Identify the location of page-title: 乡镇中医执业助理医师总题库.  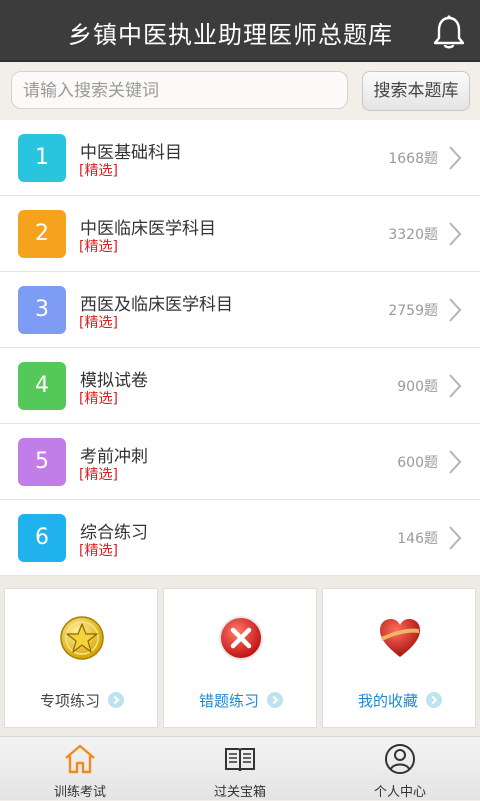
(230, 35).